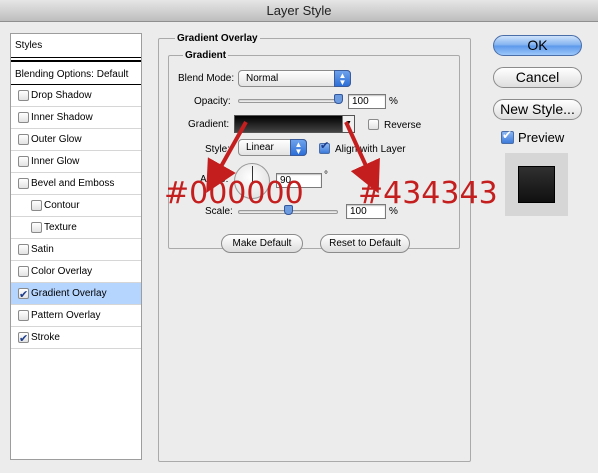  Describe the element at coordinates (299, 11) in the screenshot. I see `window-title: Layer Style` at that location.